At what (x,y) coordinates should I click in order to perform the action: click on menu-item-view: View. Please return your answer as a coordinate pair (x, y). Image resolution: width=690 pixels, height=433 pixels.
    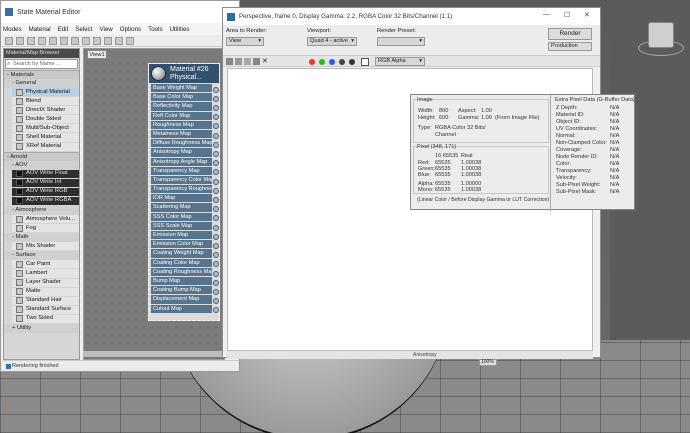
    Looking at the image, I should click on (105, 29).